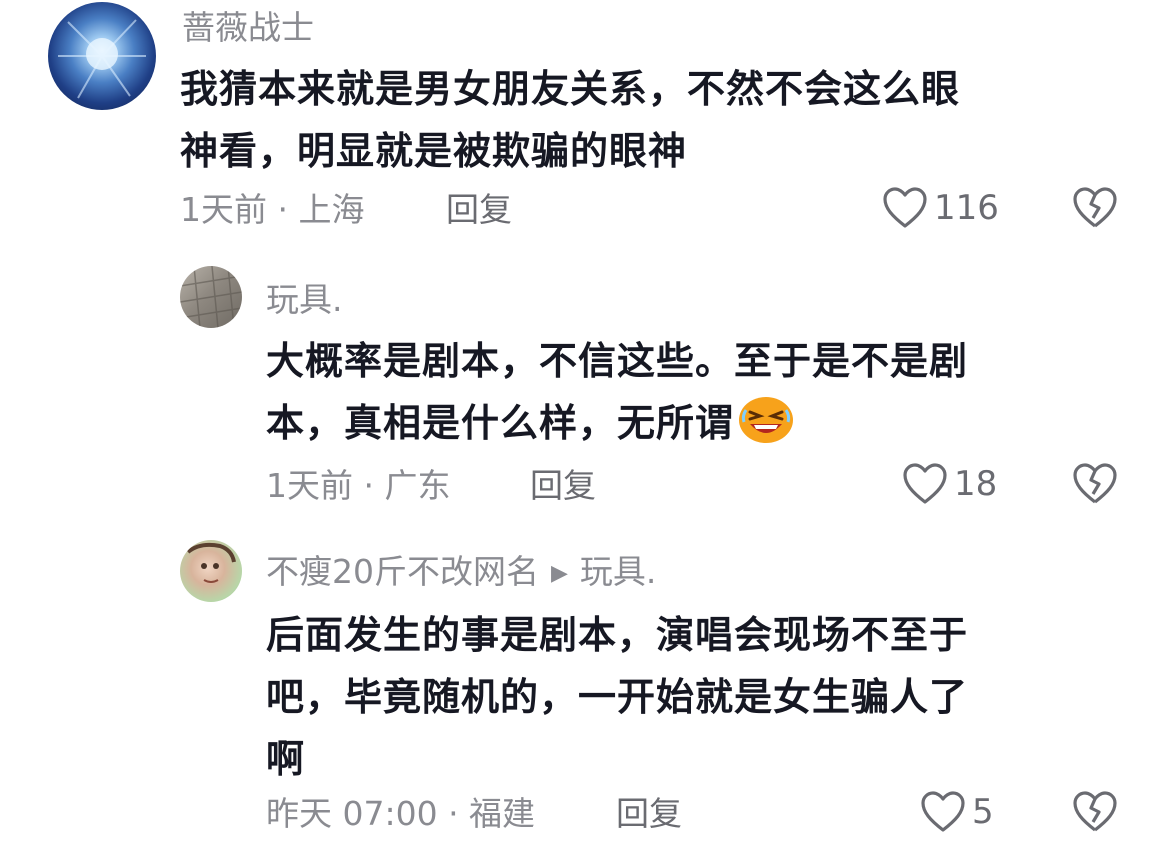 This screenshot has height=856, width=1170. Describe the element at coordinates (434, 151) in the screenshot. I see `comment-text-line: 神看，明显就是被欺骗的眼神` at that location.